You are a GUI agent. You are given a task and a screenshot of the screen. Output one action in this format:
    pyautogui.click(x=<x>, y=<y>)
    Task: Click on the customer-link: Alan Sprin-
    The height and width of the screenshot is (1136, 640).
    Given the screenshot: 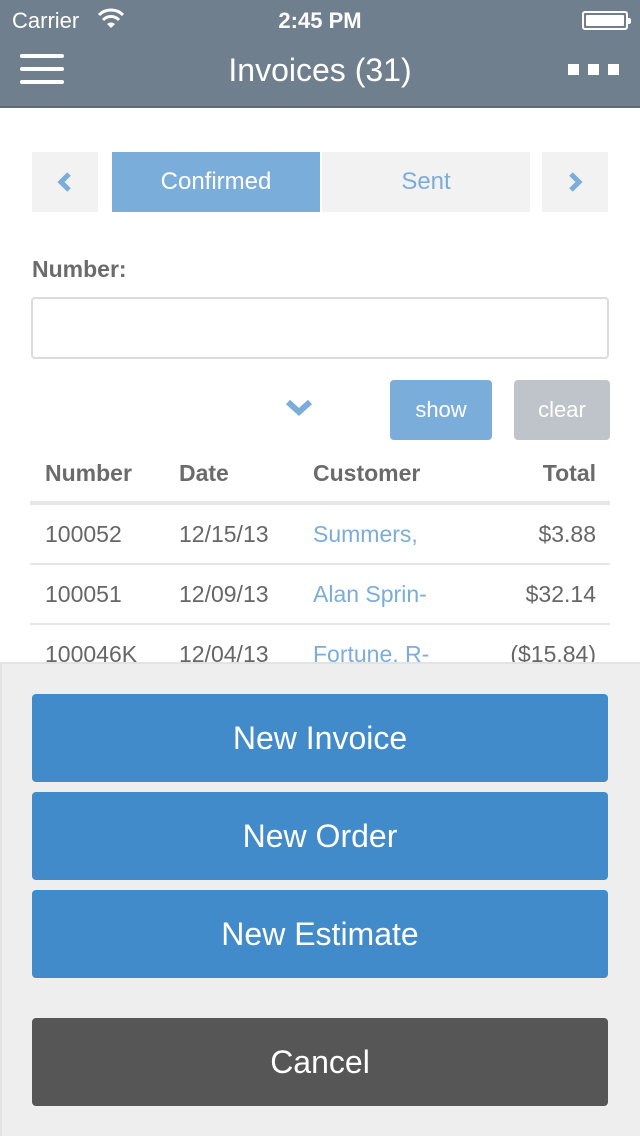 What is the action you would take?
    pyautogui.click(x=370, y=594)
    